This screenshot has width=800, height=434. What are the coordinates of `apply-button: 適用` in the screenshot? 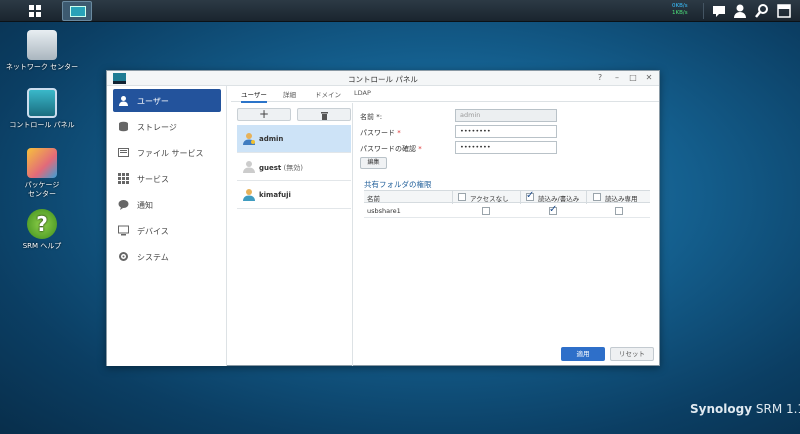 It's located at (583, 354).